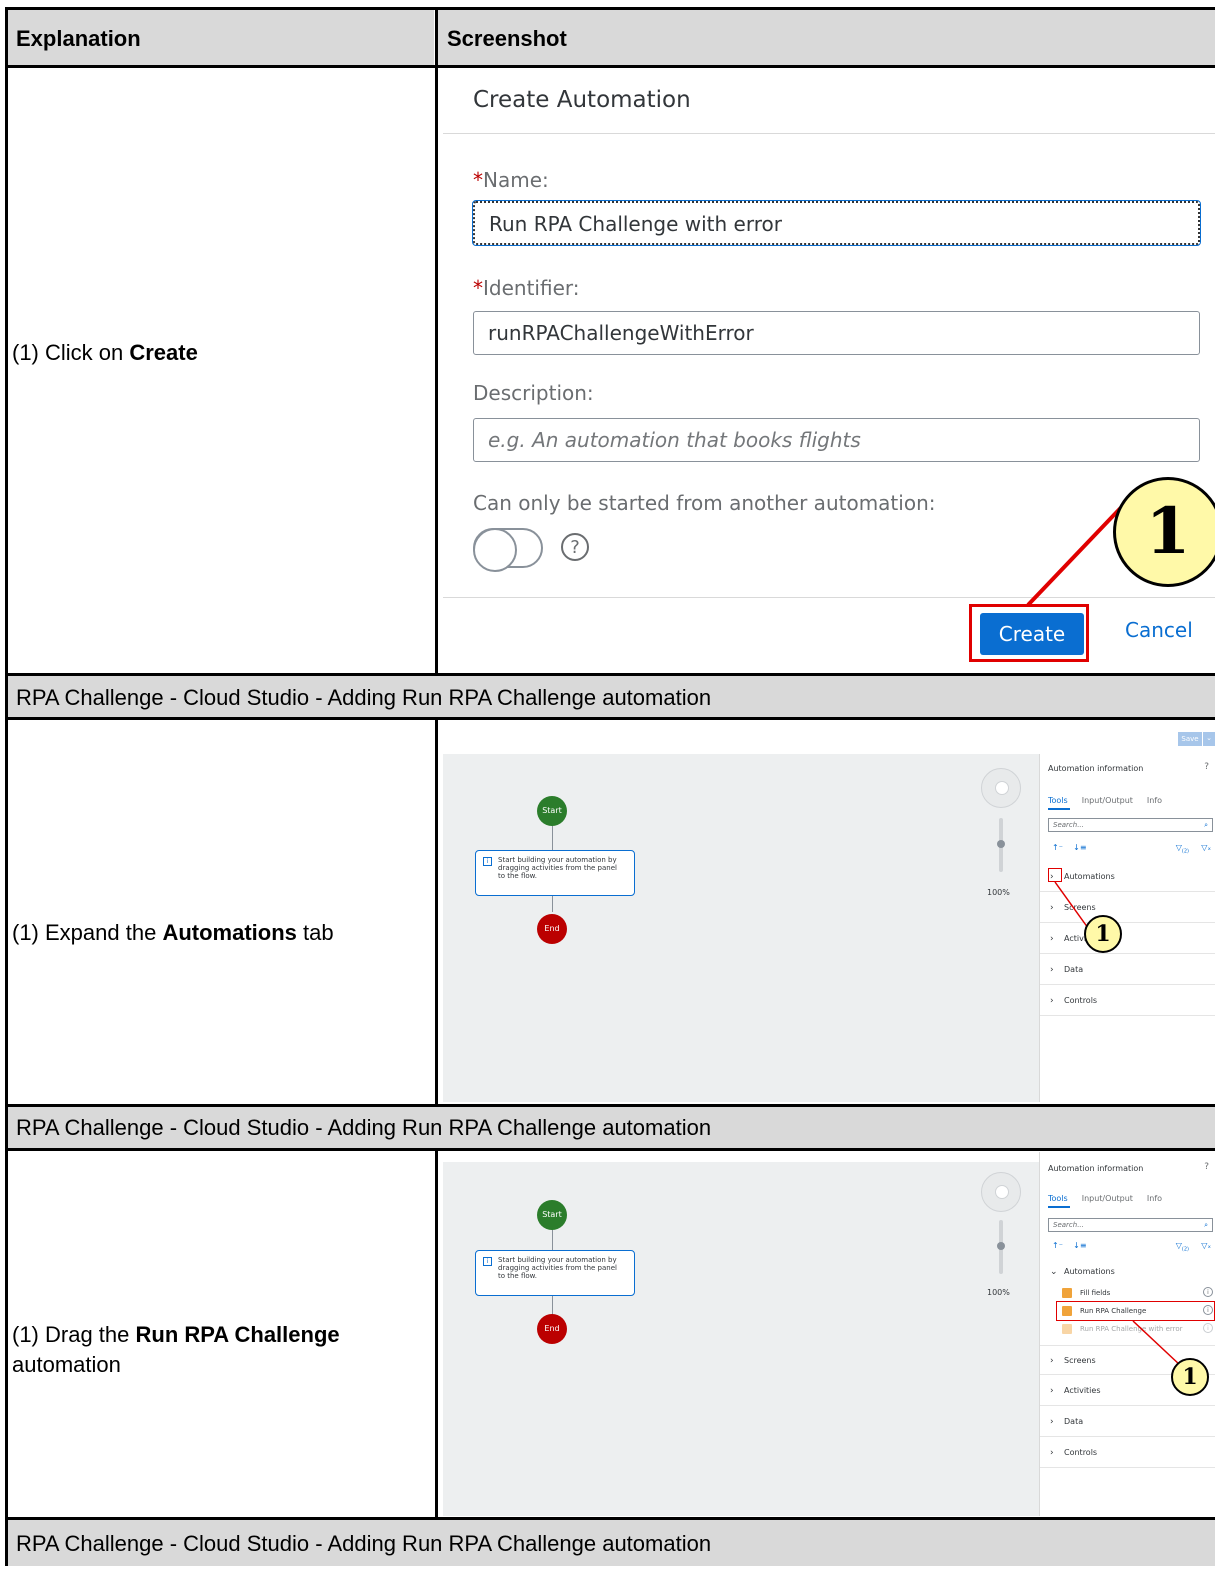 The image size is (1215, 1569). What do you see at coordinates (105, 352) in the screenshot?
I see `step-1-text: (1) Click on Create` at bounding box center [105, 352].